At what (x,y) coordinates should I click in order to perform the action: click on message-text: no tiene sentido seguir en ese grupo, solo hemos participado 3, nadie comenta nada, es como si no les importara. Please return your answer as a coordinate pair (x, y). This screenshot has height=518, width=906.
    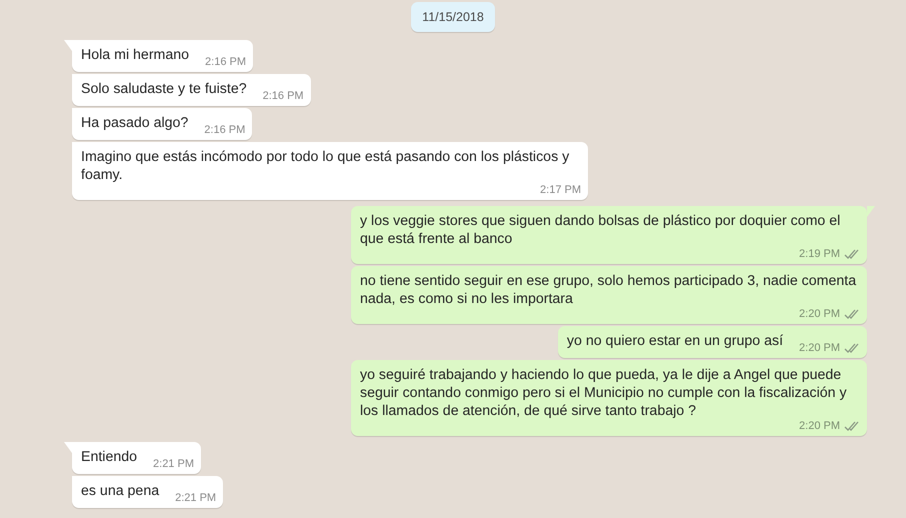
    Looking at the image, I should click on (609, 290).